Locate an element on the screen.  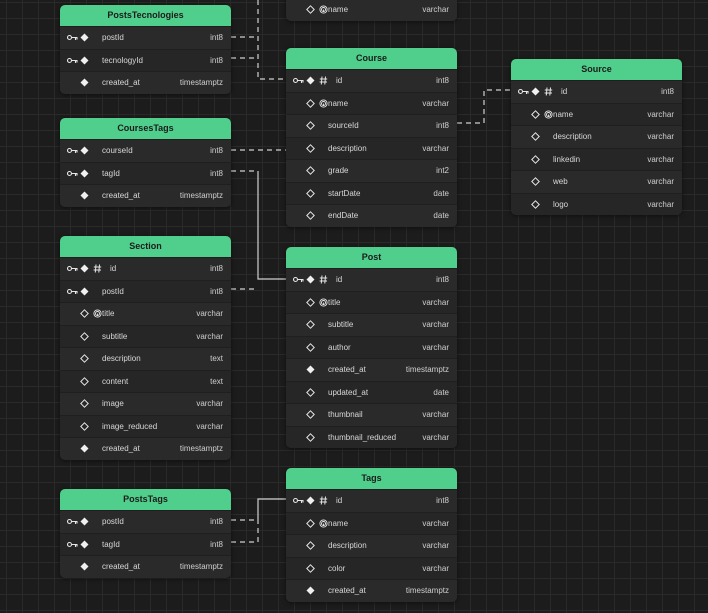
column-row: thumbnail_reduced varchar is located at coordinates (371, 436).